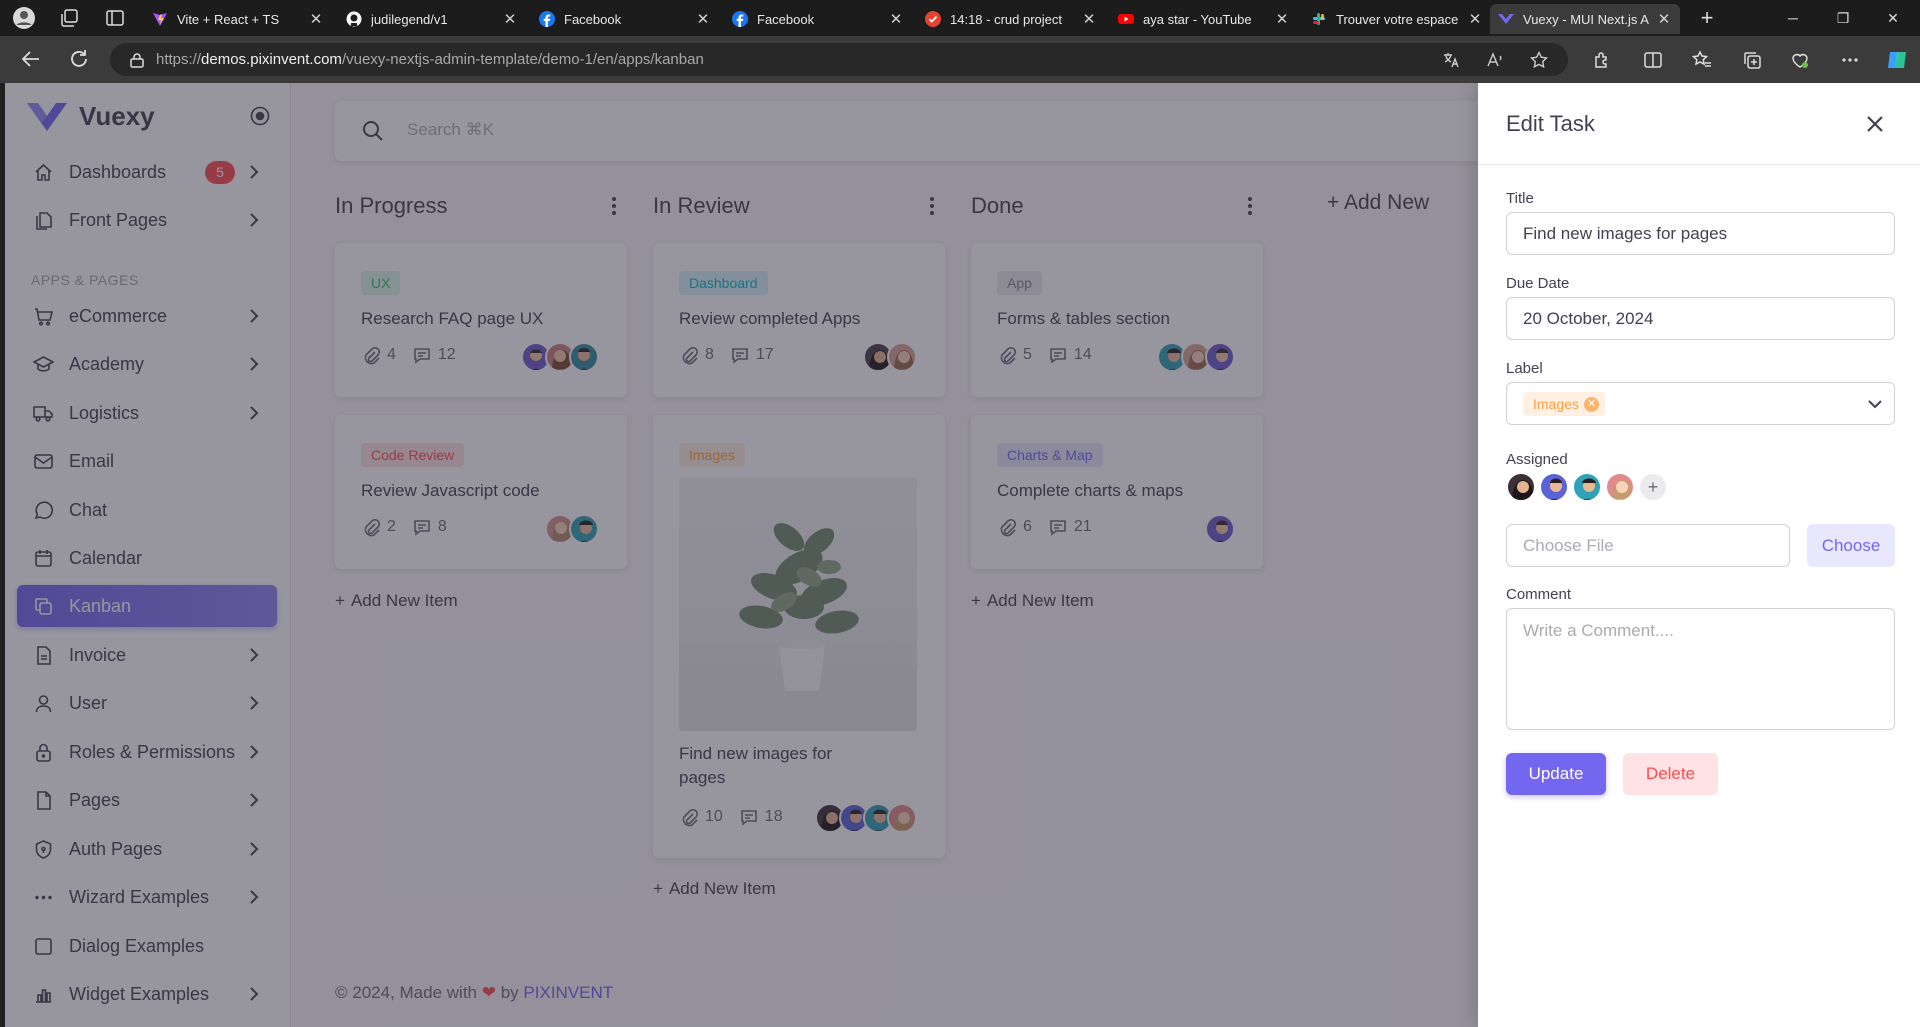  I want to click on assigned-label: Assigned, so click(1537, 459).